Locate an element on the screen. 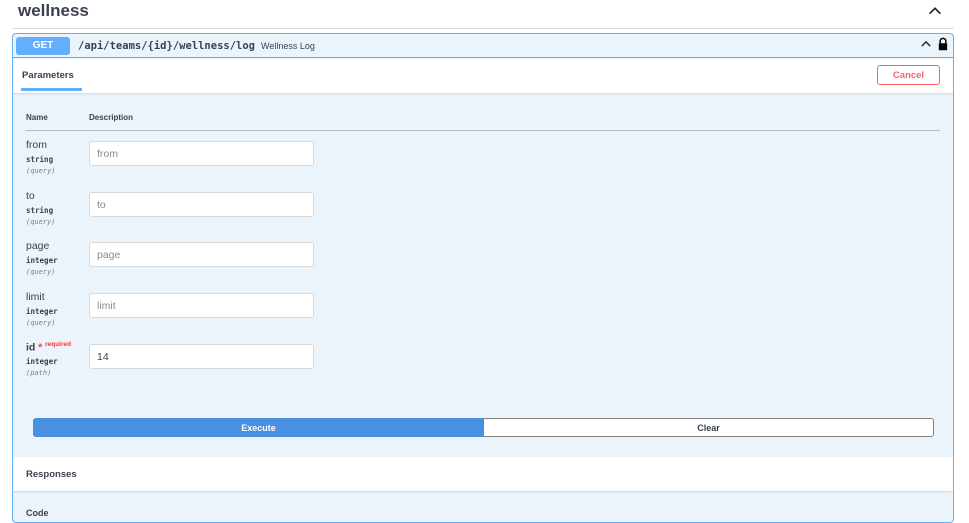 The image size is (969, 523). param-name-to: to is located at coordinates (30, 196).